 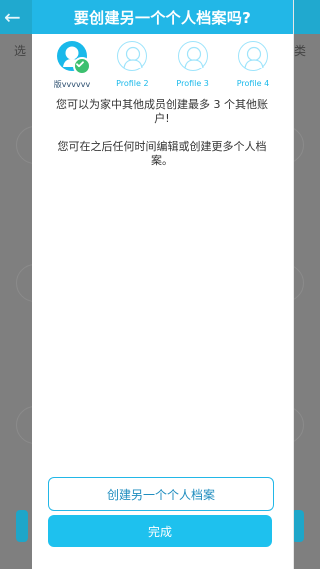 I want to click on profile-label-4: Profile 4, so click(x=253, y=83).